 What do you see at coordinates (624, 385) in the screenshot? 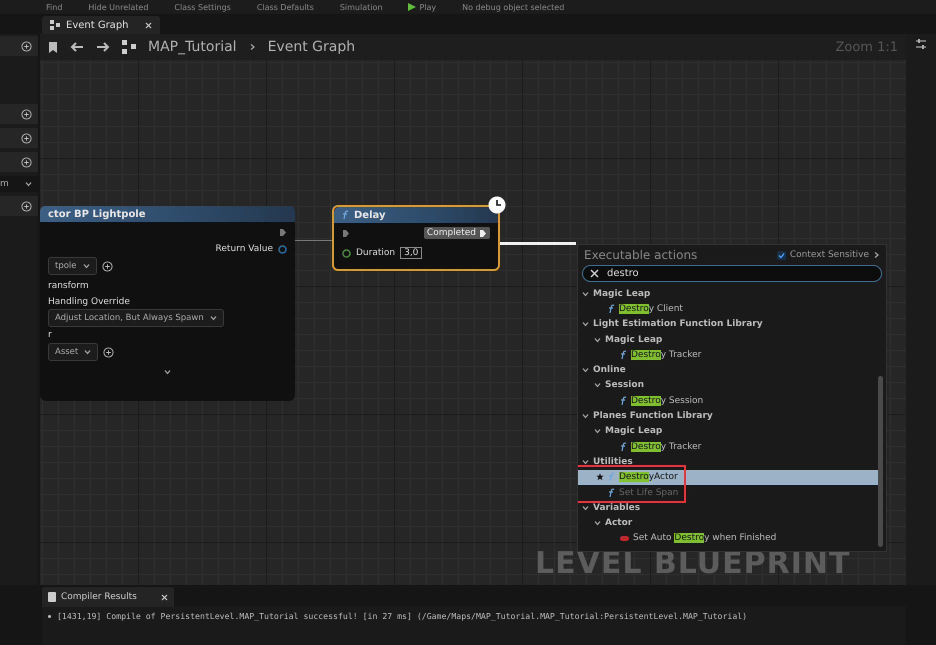
I see `category-label: Session` at bounding box center [624, 385].